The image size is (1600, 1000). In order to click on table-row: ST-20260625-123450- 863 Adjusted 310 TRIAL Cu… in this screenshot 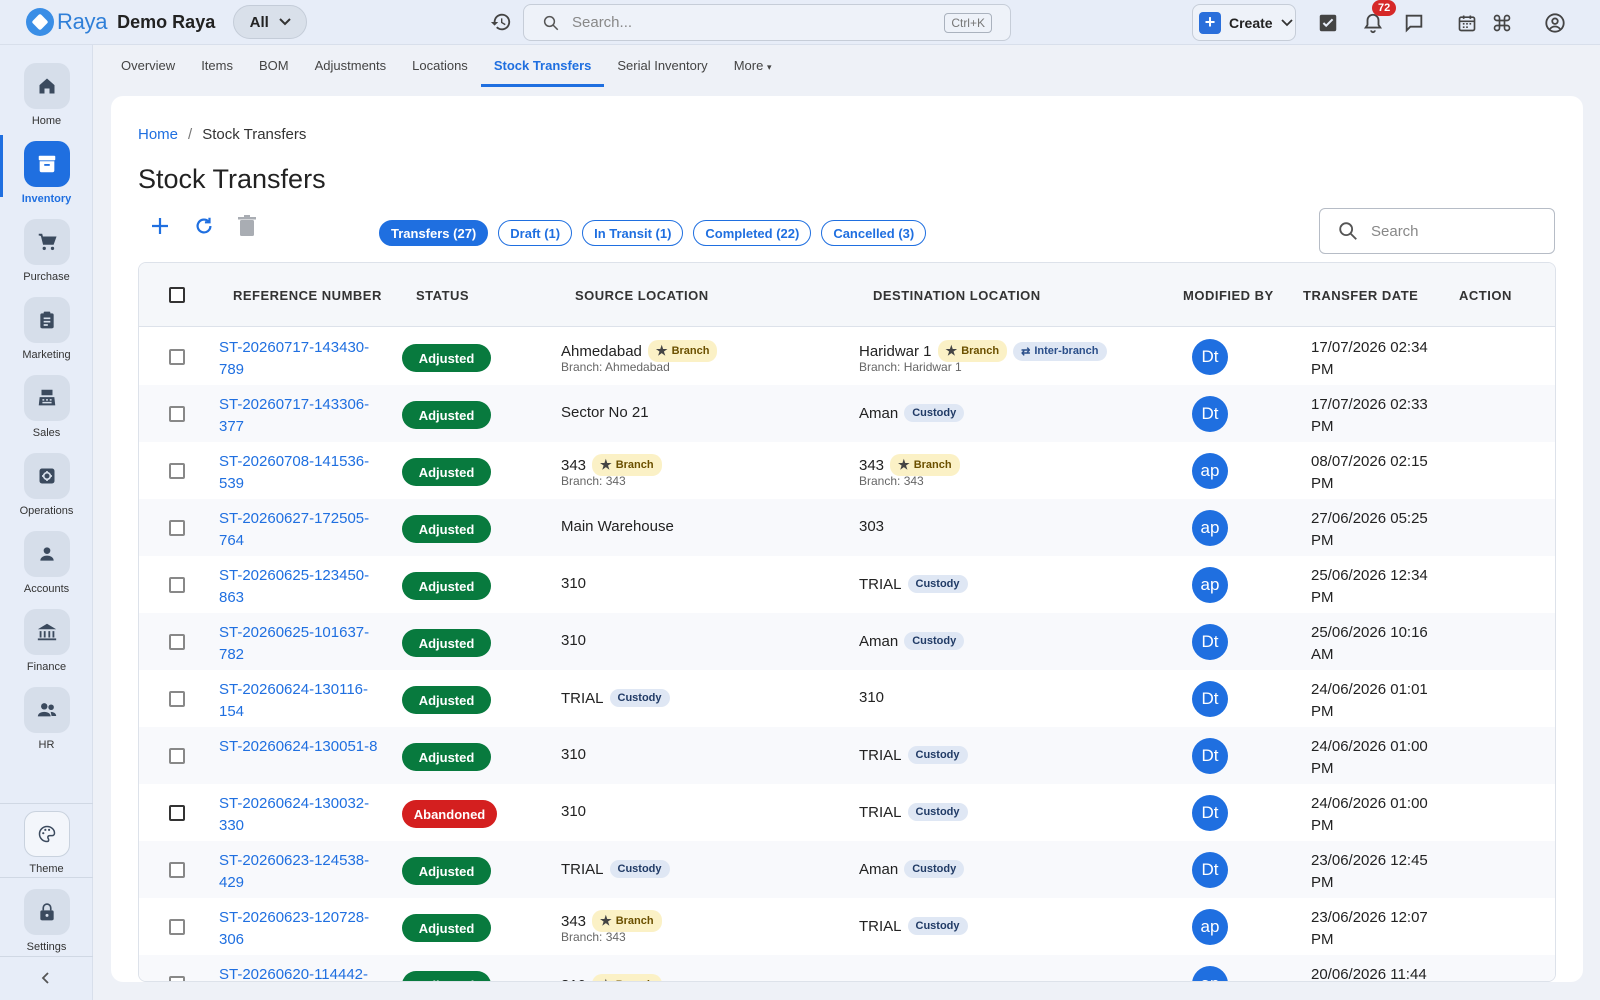, I will do `click(847, 585)`.